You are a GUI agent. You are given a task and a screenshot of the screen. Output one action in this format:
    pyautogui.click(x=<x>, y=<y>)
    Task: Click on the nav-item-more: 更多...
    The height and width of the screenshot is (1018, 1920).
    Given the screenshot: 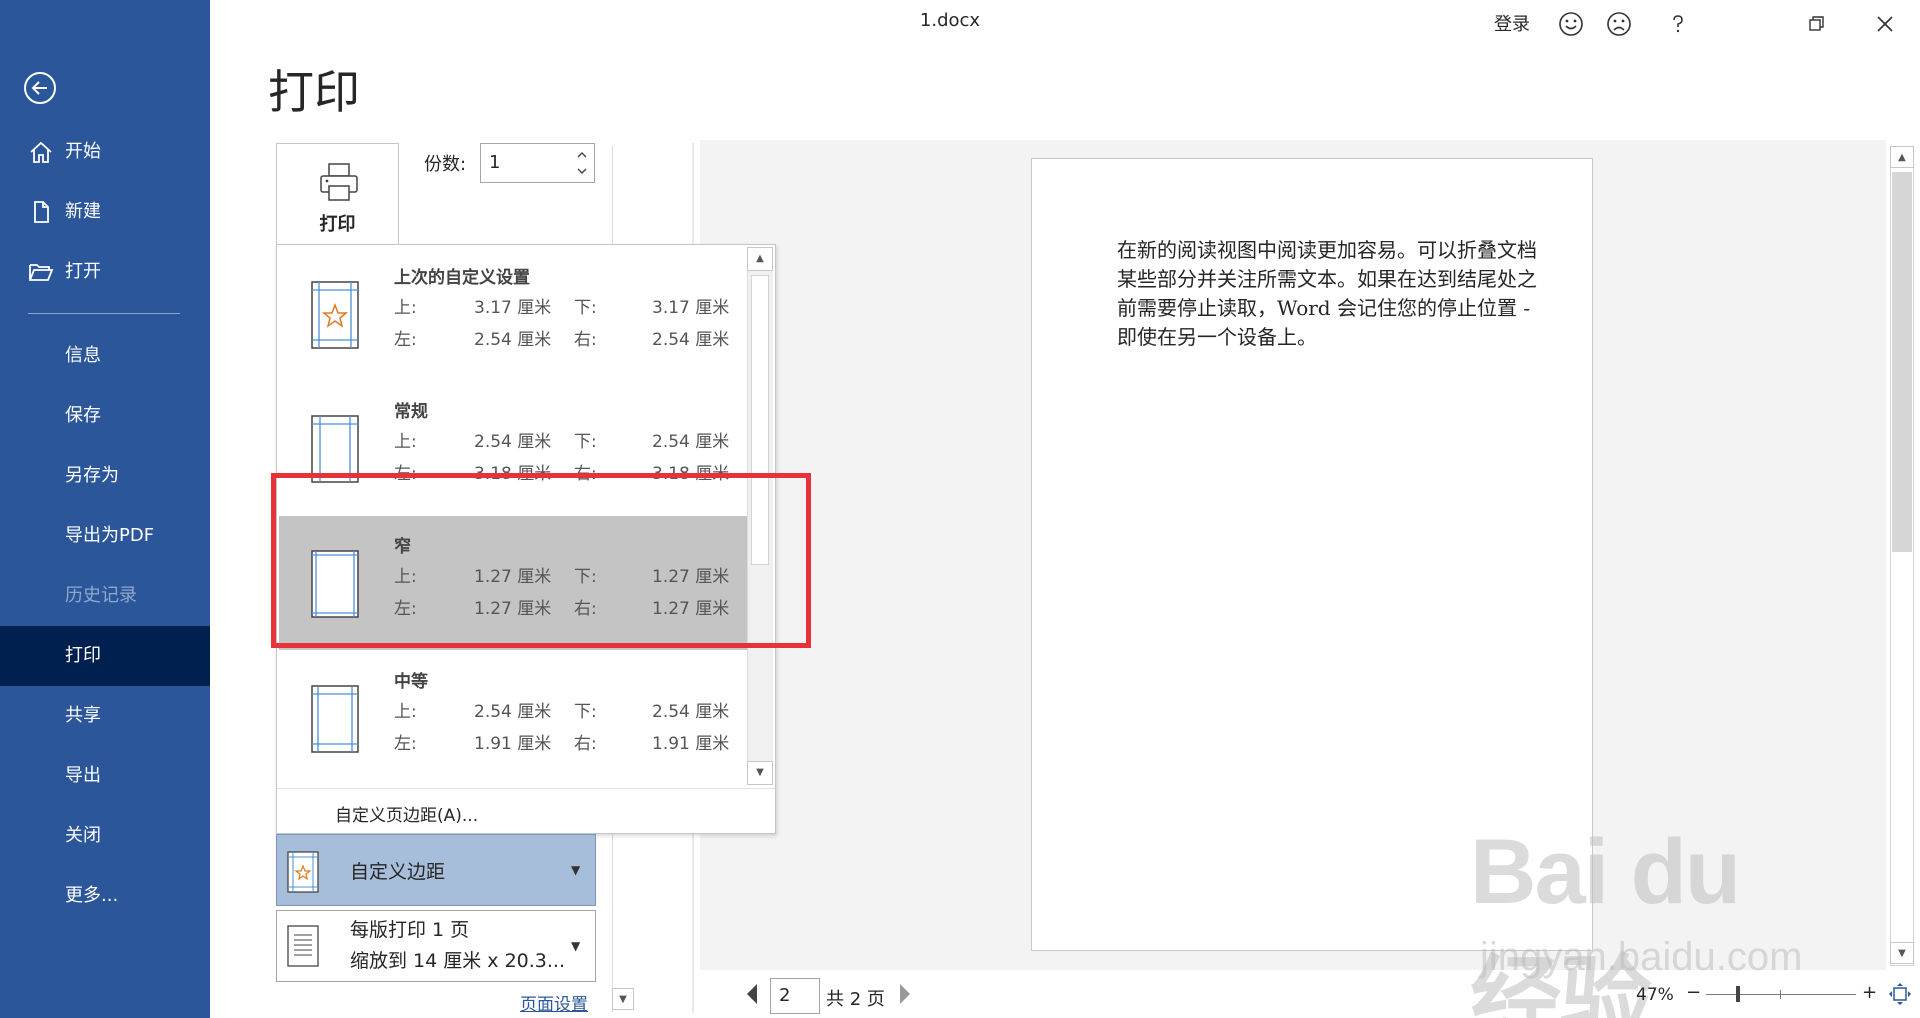 What is the action you would take?
    pyautogui.click(x=105, y=896)
    